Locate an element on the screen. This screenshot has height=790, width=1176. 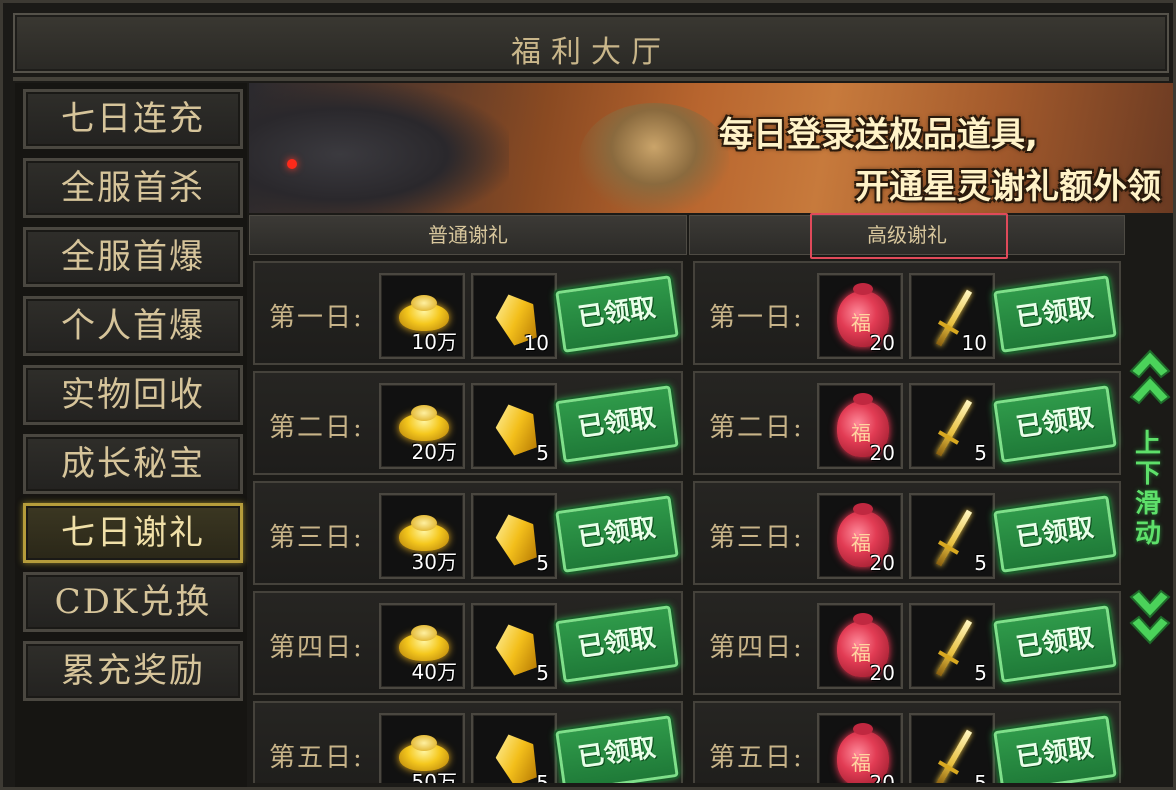
reward-item-gold-ingot: 50万 is located at coordinates (422, 748).